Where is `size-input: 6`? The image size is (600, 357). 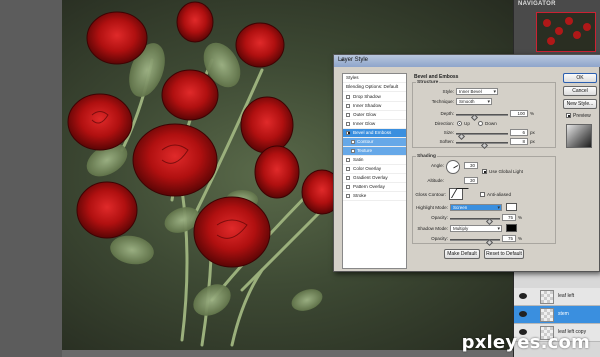
size-input: 6 is located at coordinates (519, 132).